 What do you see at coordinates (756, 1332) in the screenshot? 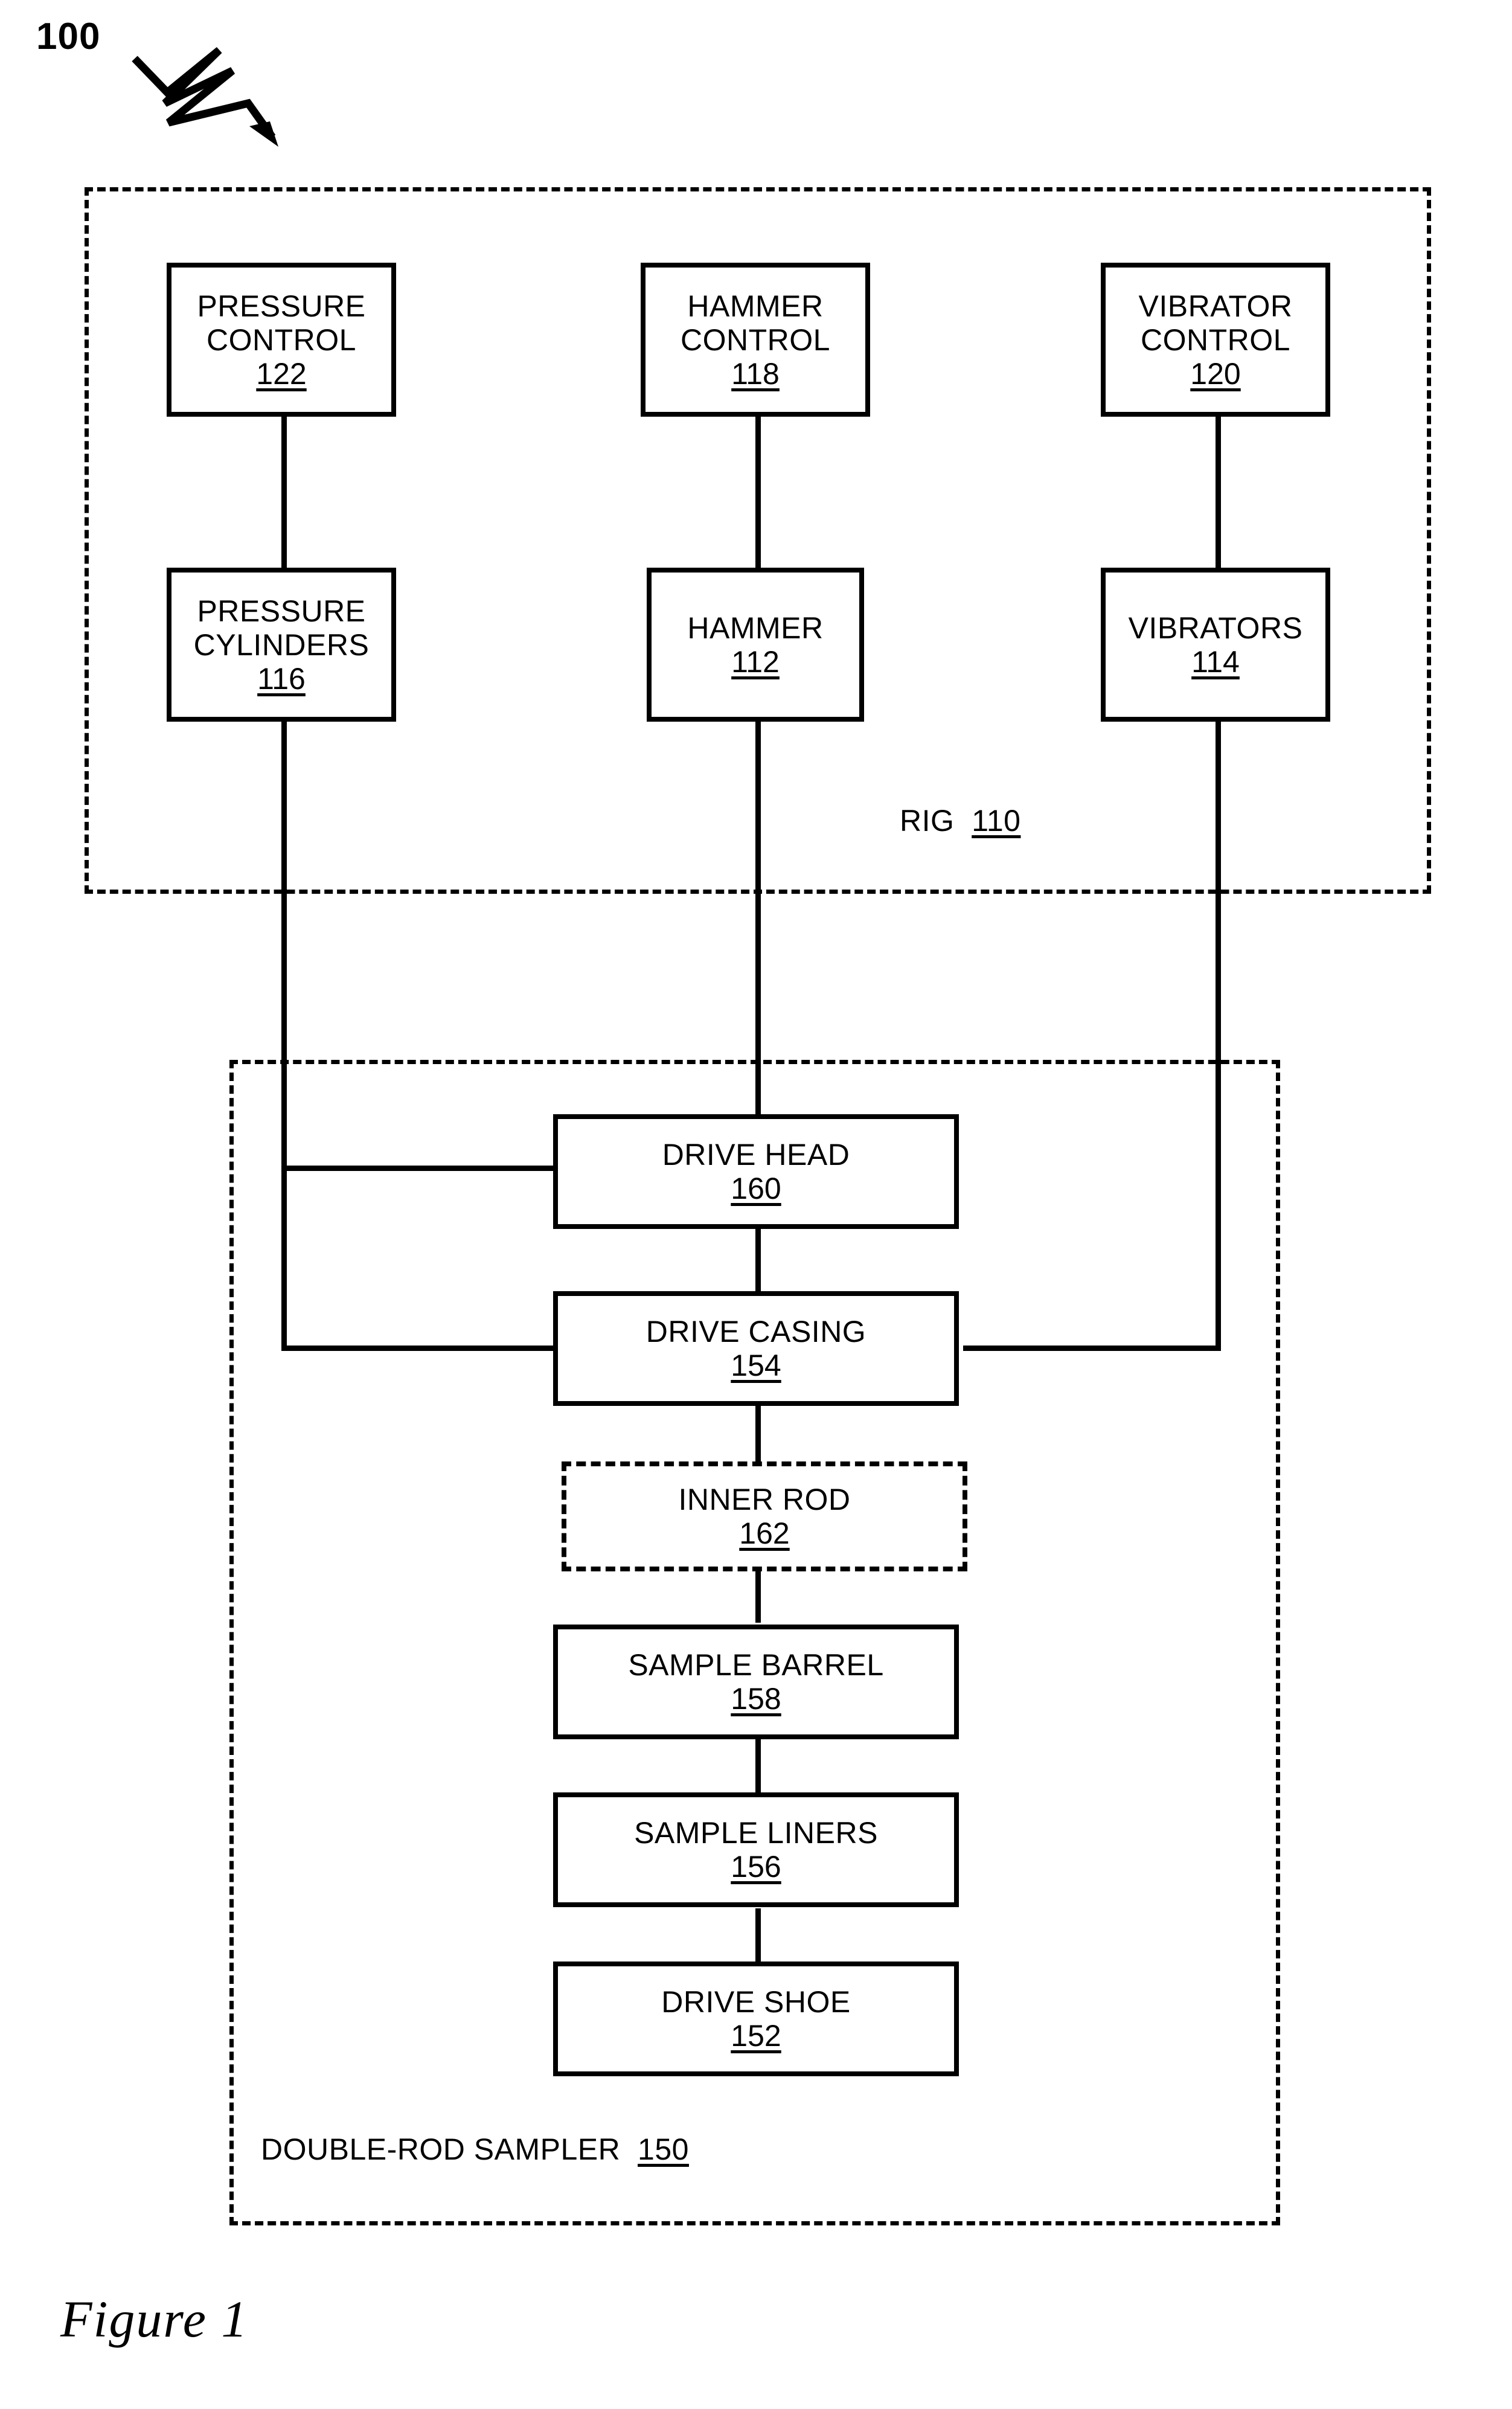
I see `box-drive-casing-label: DRIVE CASING` at bounding box center [756, 1332].